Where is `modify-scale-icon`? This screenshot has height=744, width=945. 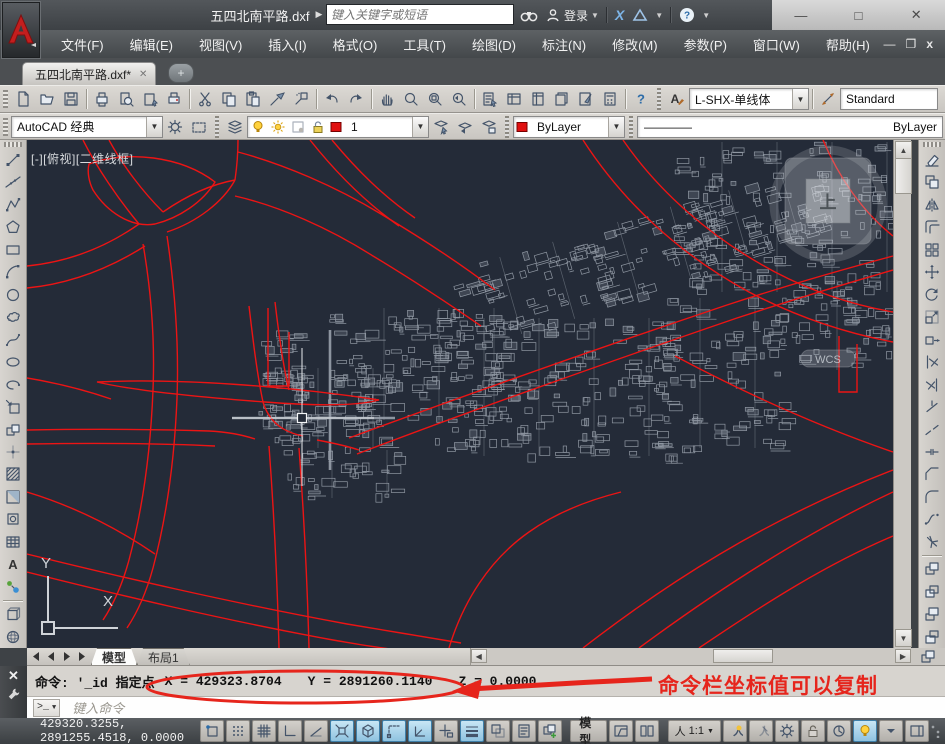 modify-scale-icon is located at coordinates (932, 317).